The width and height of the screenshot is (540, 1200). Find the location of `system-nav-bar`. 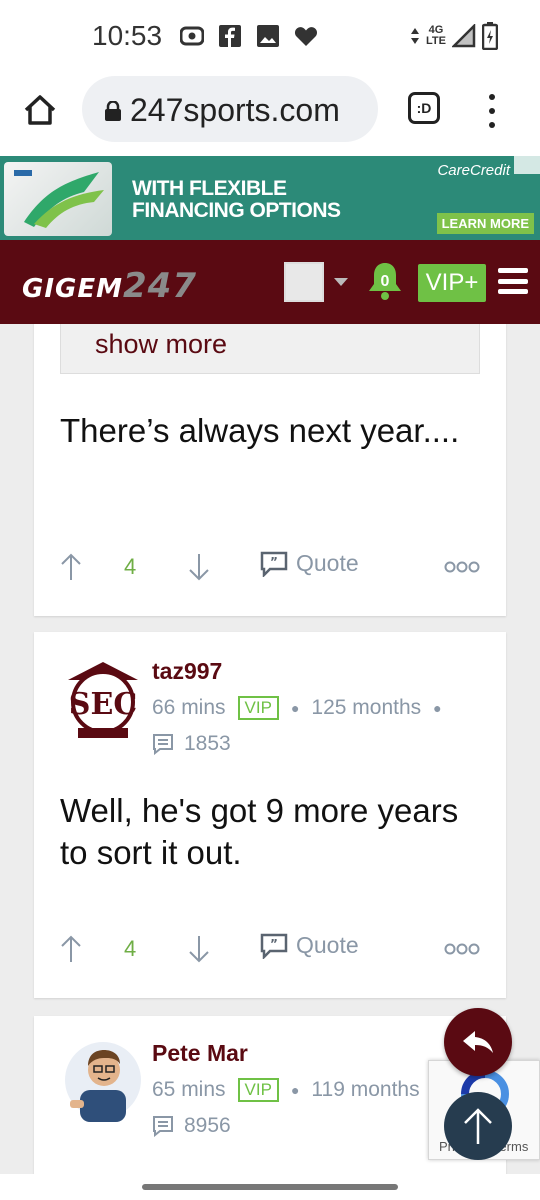

system-nav-bar is located at coordinates (270, 1187).